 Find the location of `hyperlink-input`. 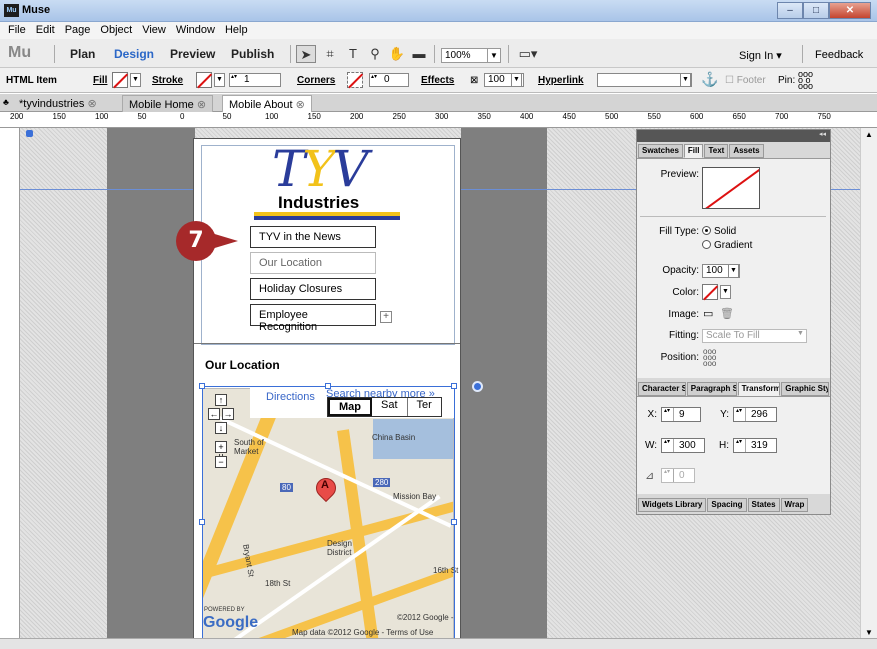

hyperlink-input is located at coordinates (644, 80).